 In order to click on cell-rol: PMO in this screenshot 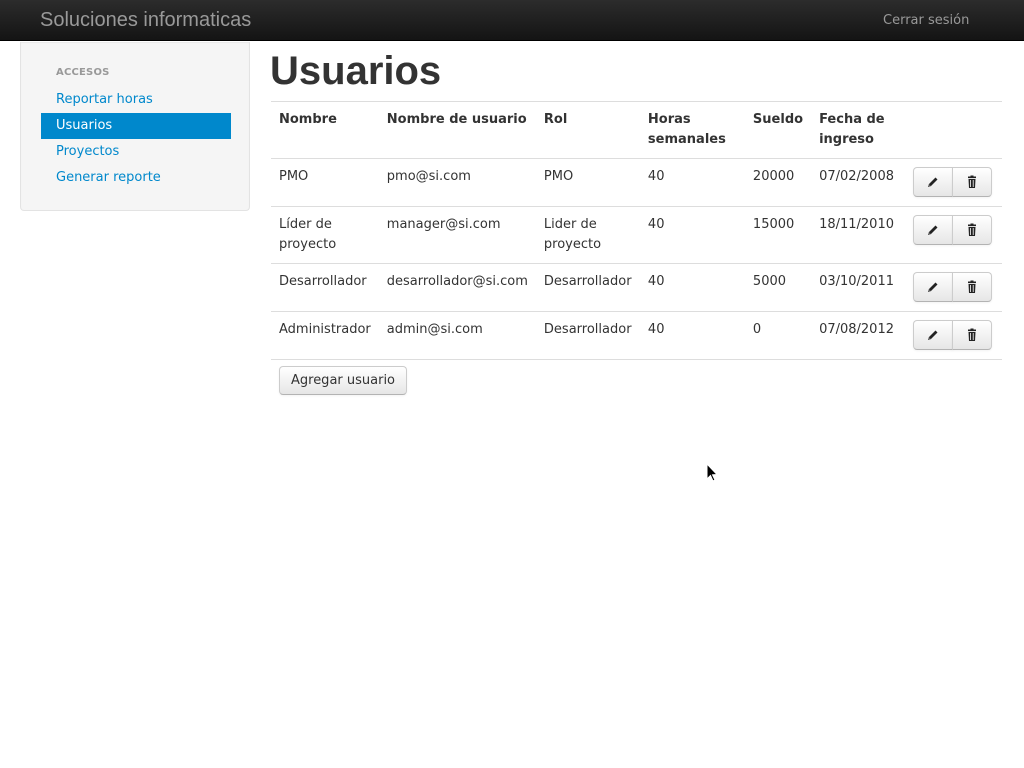, I will do `click(587, 182)`.